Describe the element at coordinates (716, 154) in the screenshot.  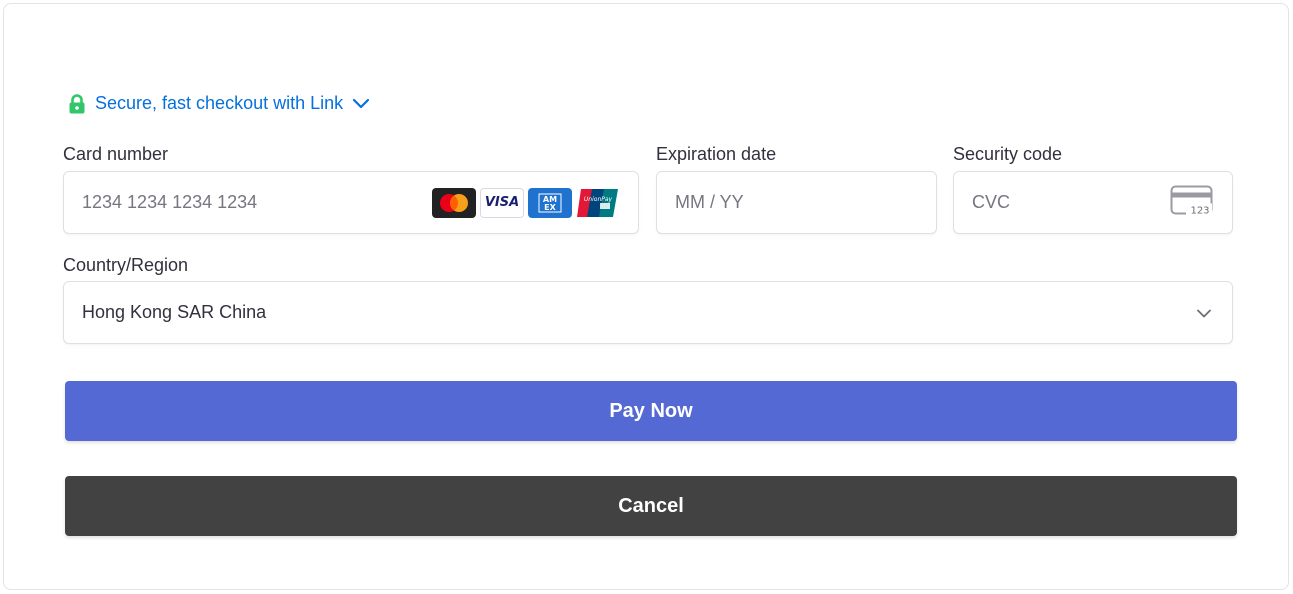
I see `expiration-label: Expiration date` at that location.